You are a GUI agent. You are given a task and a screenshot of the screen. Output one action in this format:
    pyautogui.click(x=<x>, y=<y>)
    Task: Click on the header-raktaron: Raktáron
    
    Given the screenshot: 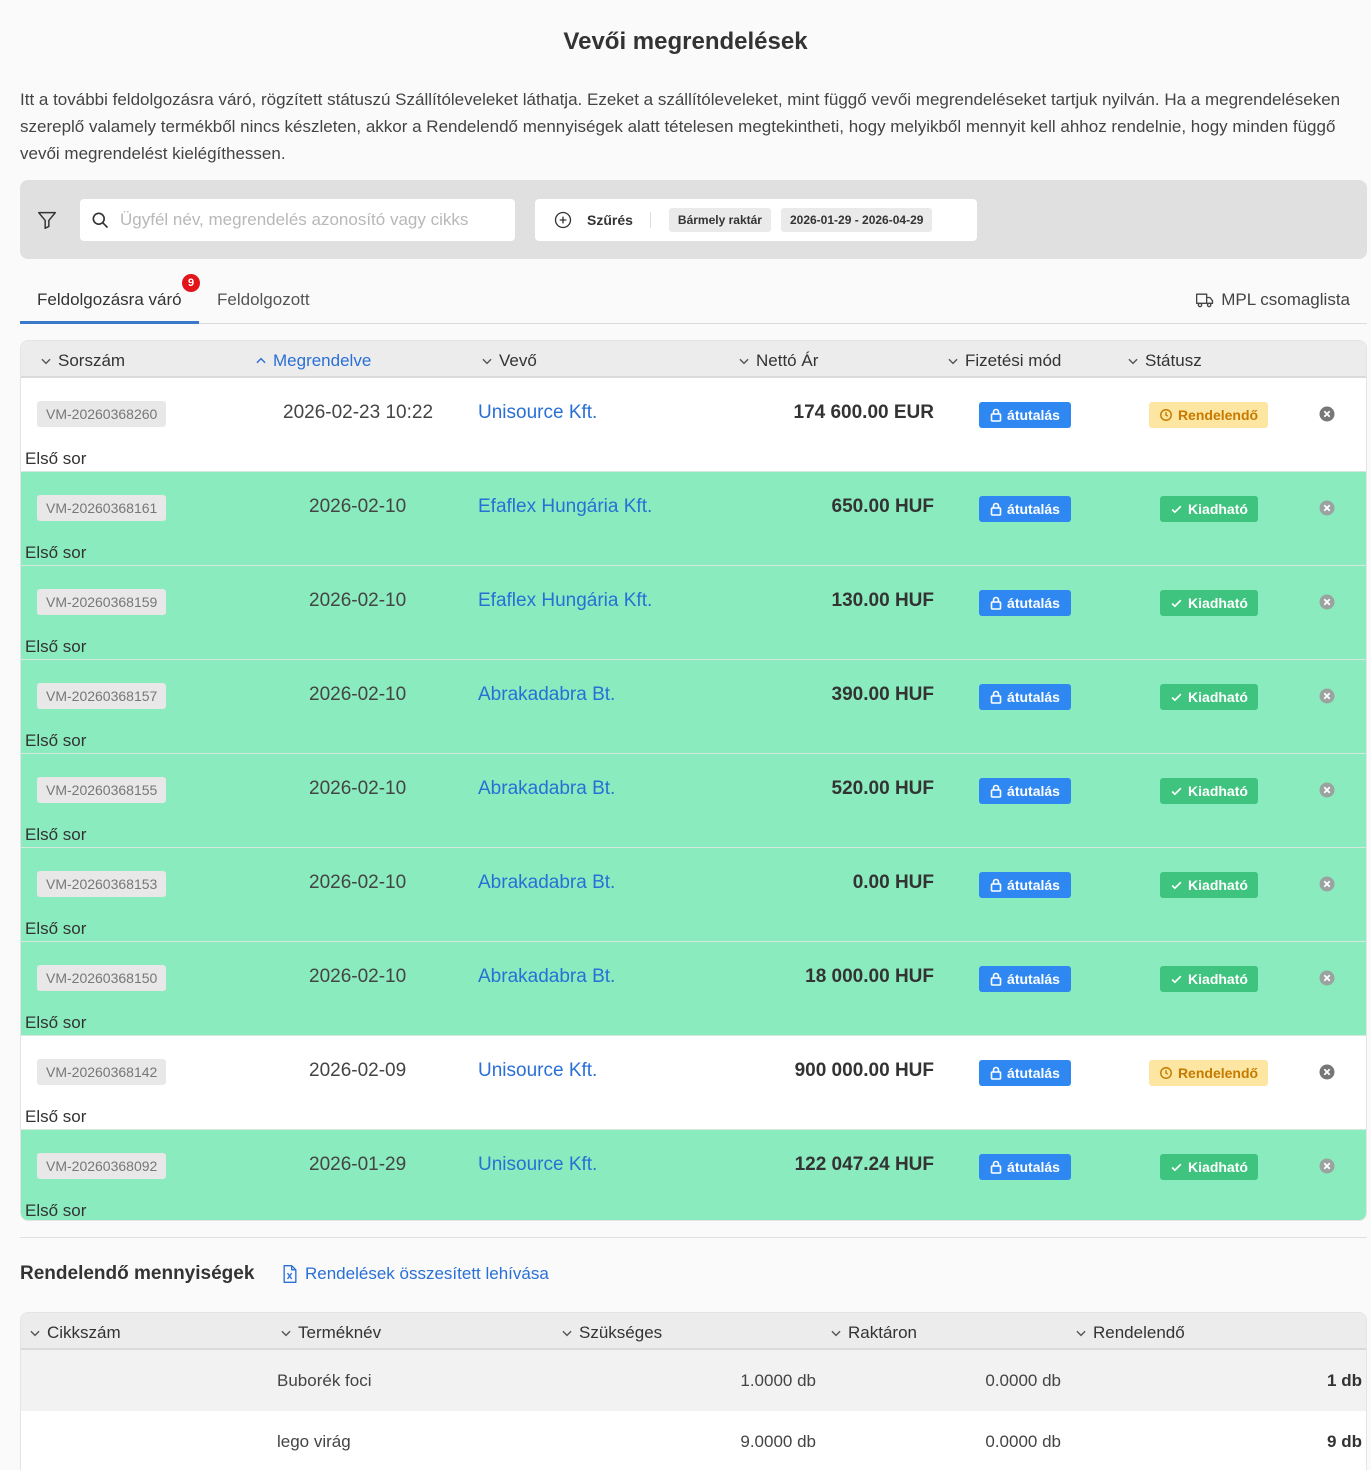 What is the action you would take?
    pyautogui.click(x=873, y=1333)
    